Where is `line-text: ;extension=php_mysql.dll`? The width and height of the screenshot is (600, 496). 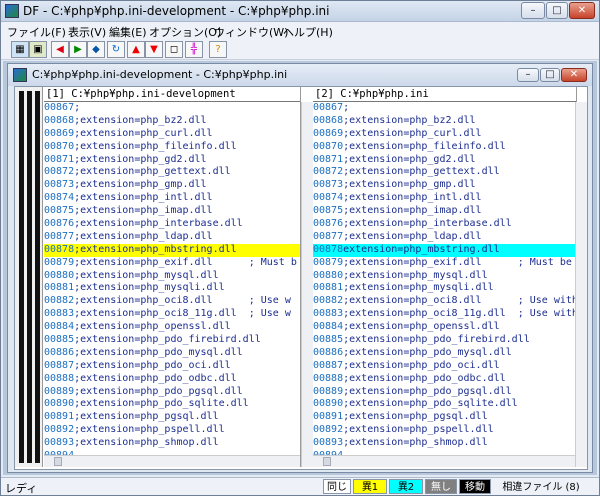 line-text: ;extension=php_mysql.dll is located at coordinates (415, 275).